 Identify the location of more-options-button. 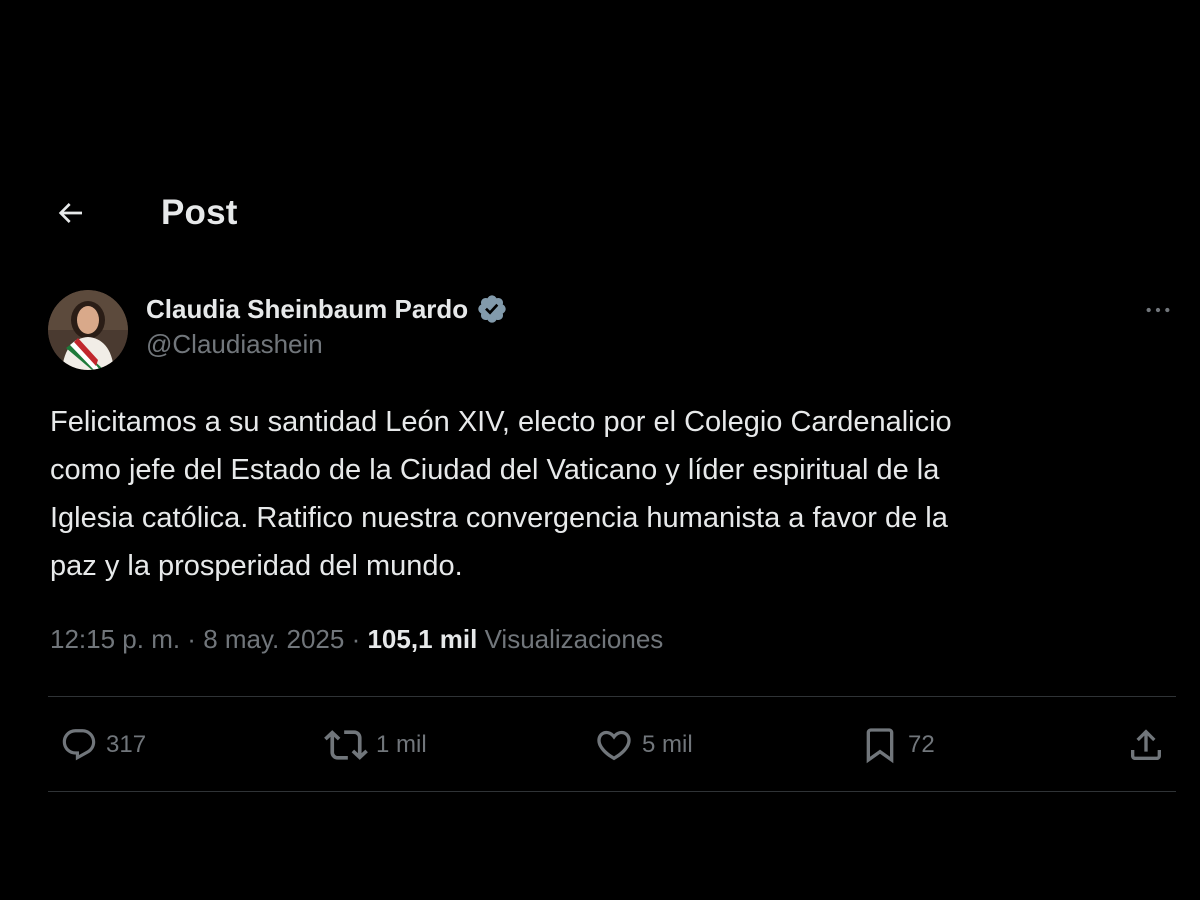
(1158, 310).